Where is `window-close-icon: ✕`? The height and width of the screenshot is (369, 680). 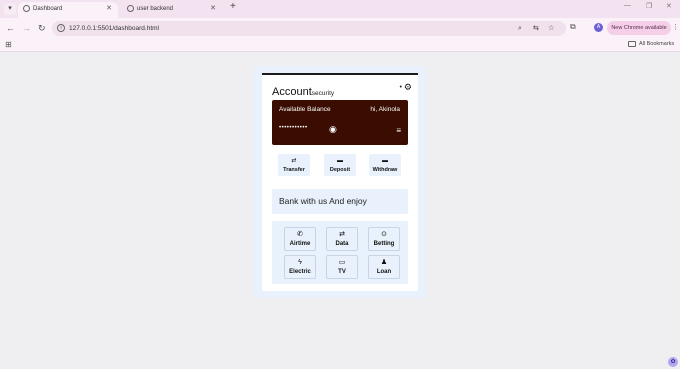
window-close-icon: ✕ is located at coordinates (669, 6).